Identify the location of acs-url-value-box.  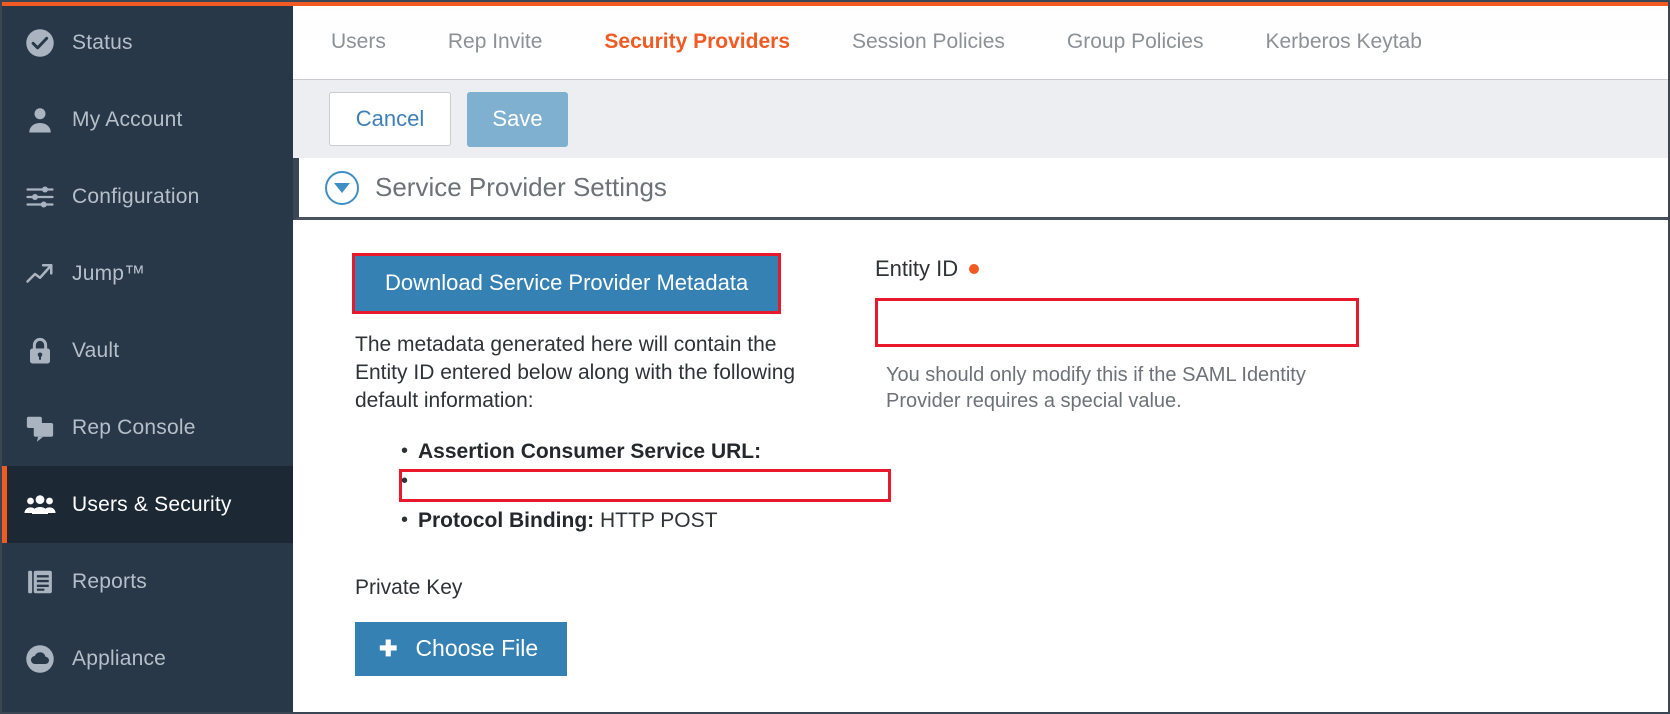
(645, 485).